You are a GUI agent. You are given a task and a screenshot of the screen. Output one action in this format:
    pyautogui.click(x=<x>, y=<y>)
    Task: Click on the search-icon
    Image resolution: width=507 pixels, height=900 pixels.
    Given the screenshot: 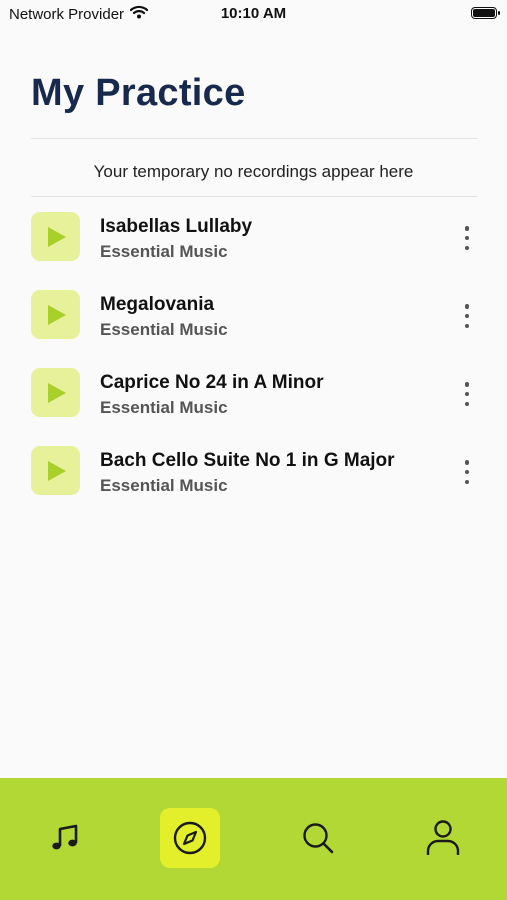 What is the action you would take?
    pyautogui.click(x=318, y=838)
    